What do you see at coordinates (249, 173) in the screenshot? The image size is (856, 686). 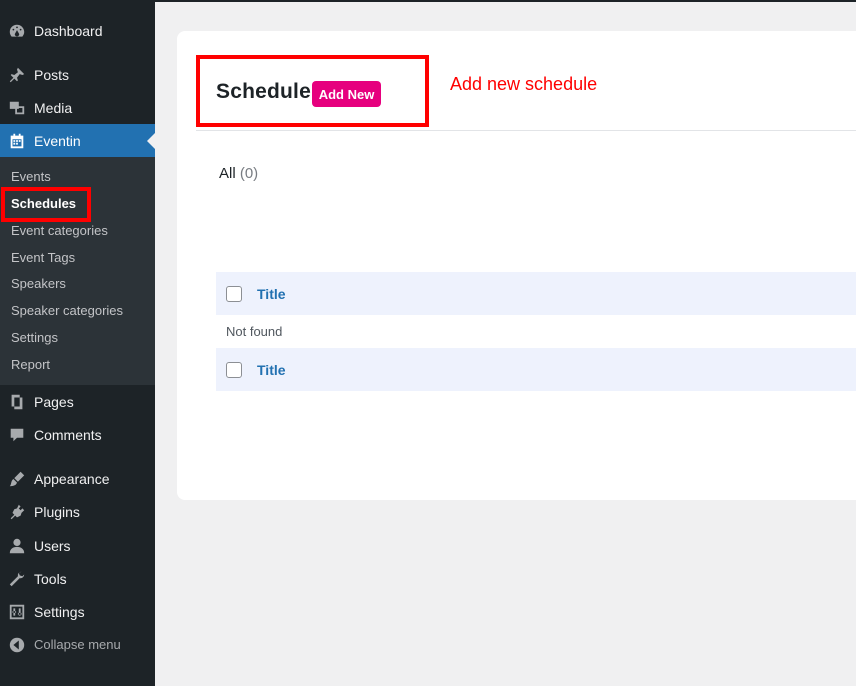 I see `filter-count: (0)` at bounding box center [249, 173].